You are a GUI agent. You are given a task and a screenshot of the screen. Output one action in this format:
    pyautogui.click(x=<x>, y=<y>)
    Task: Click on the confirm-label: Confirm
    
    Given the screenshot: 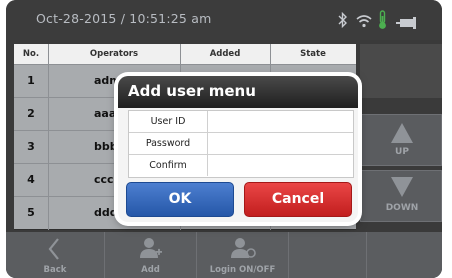 What is the action you would take?
    pyautogui.click(x=168, y=165)
    